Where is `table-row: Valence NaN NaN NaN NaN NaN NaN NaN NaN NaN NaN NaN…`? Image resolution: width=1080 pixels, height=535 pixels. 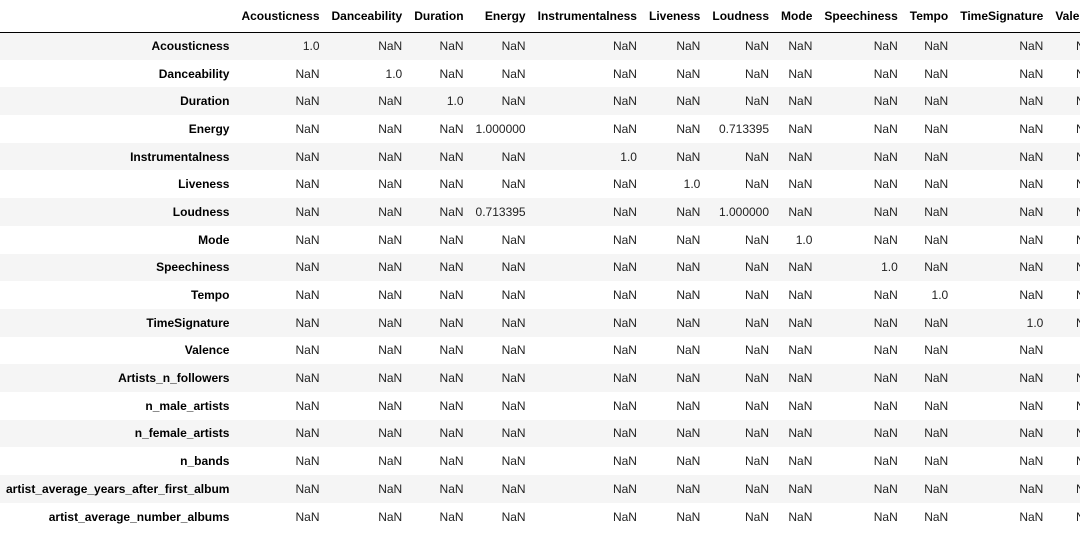 table-row: Valence NaN NaN NaN NaN NaN NaN NaN NaN NaN NaN NaN… is located at coordinates (540, 350).